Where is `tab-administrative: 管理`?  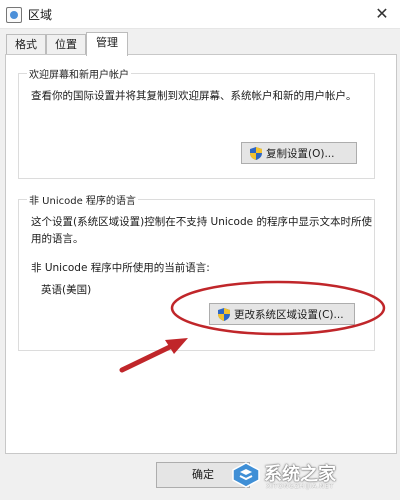
tab-administrative: 管理 is located at coordinates (107, 44).